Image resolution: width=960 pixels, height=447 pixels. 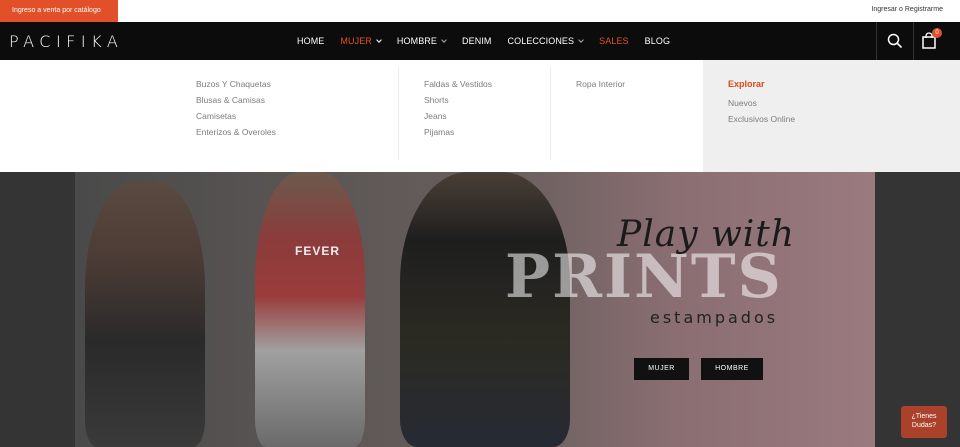 What do you see at coordinates (458, 100) in the screenshot?
I see `menu-item-shorts: Shorts` at bounding box center [458, 100].